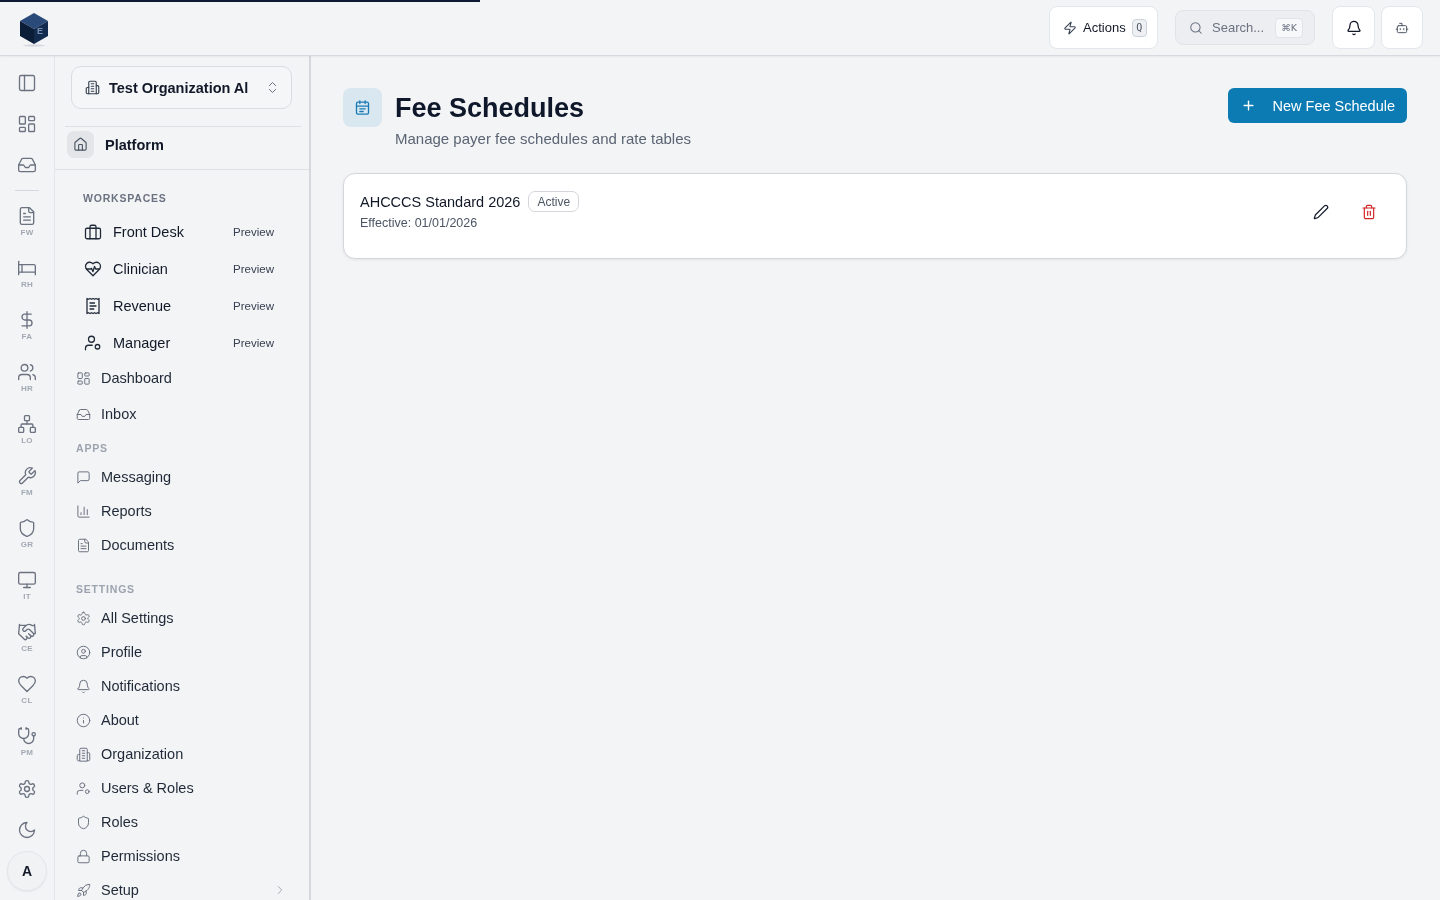 The width and height of the screenshot is (1440, 900). What do you see at coordinates (490, 108) in the screenshot?
I see `page-title: Fee Schedules` at bounding box center [490, 108].